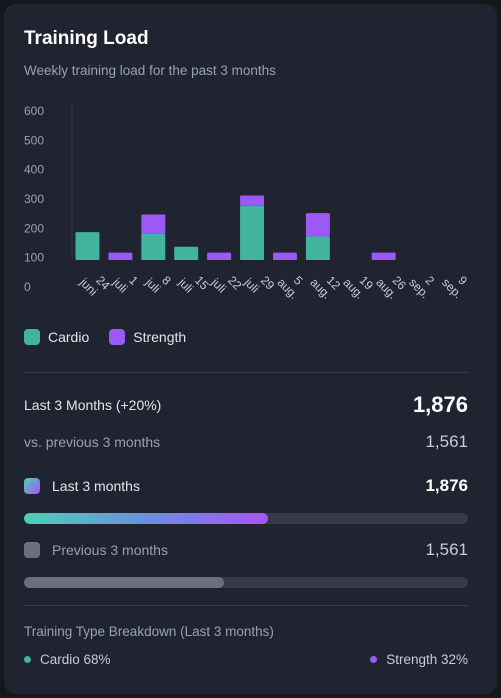 Image resolution: width=501 pixels, height=698 pixels. I want to click on y-tick-label: 100, so click(34, 258).